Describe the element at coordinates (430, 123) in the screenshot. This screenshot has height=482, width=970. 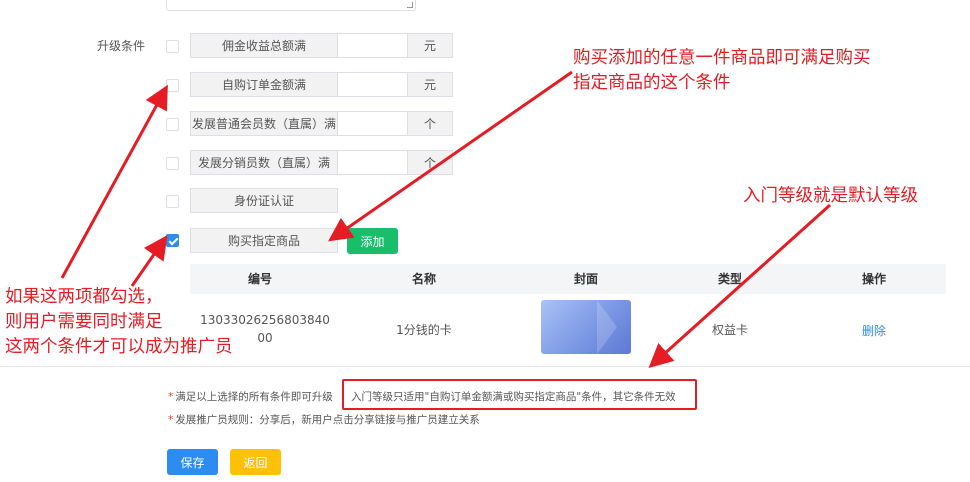
I see `member-count-unit: 个` at that location.